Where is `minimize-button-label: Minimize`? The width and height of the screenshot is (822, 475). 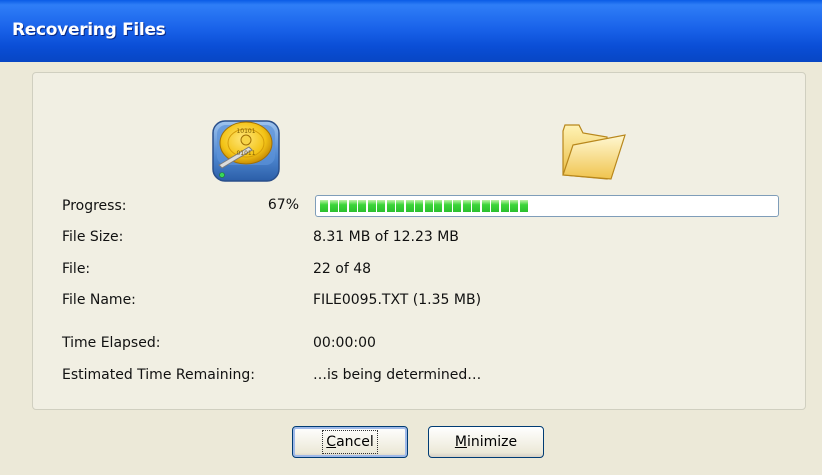 minimize-button-label: Minimize is located at coordinates (486, 442).